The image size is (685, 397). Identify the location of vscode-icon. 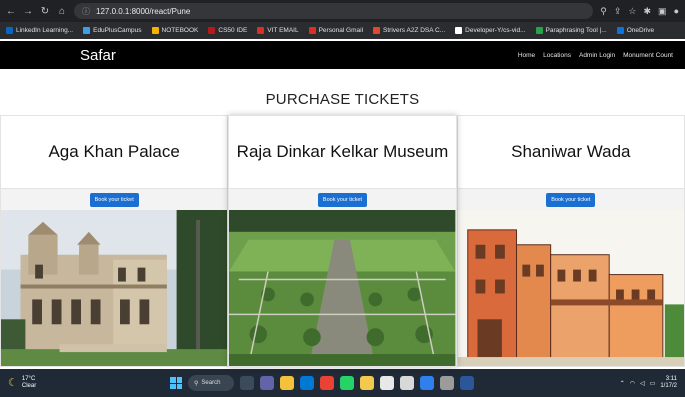
(427, 383).